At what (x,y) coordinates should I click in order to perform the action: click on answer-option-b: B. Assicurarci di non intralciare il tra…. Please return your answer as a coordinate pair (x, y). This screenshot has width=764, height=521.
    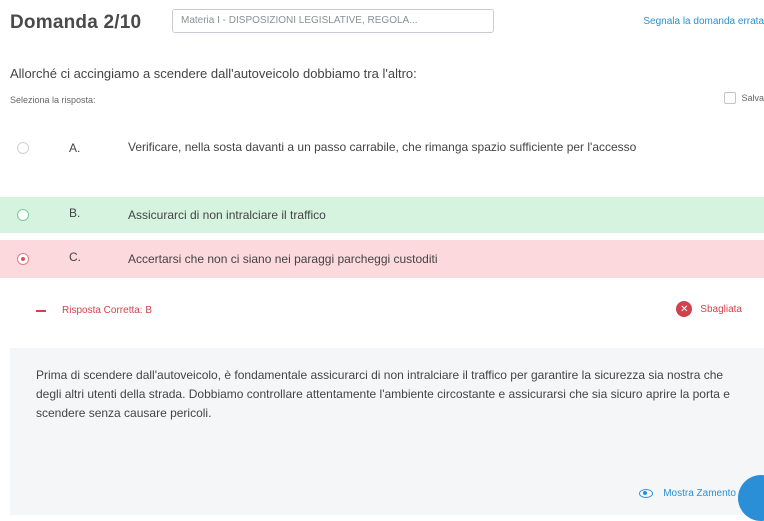
    Looking at the image, I should click on (382, 215).